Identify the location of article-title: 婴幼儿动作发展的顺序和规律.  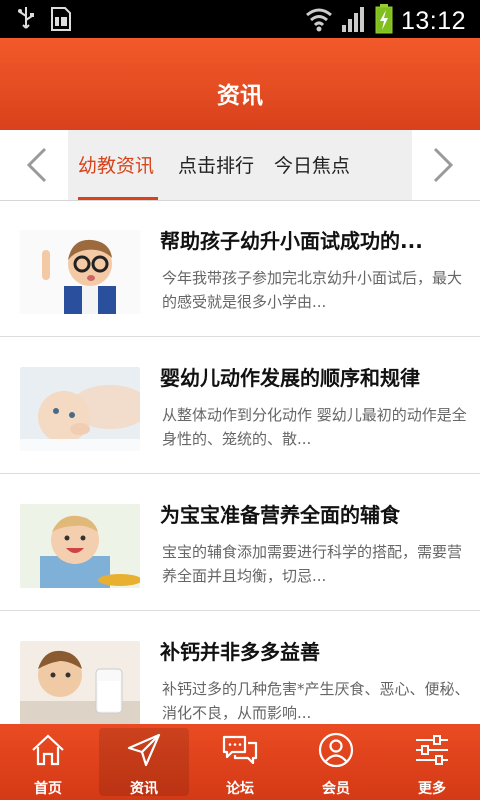
(290, 378).